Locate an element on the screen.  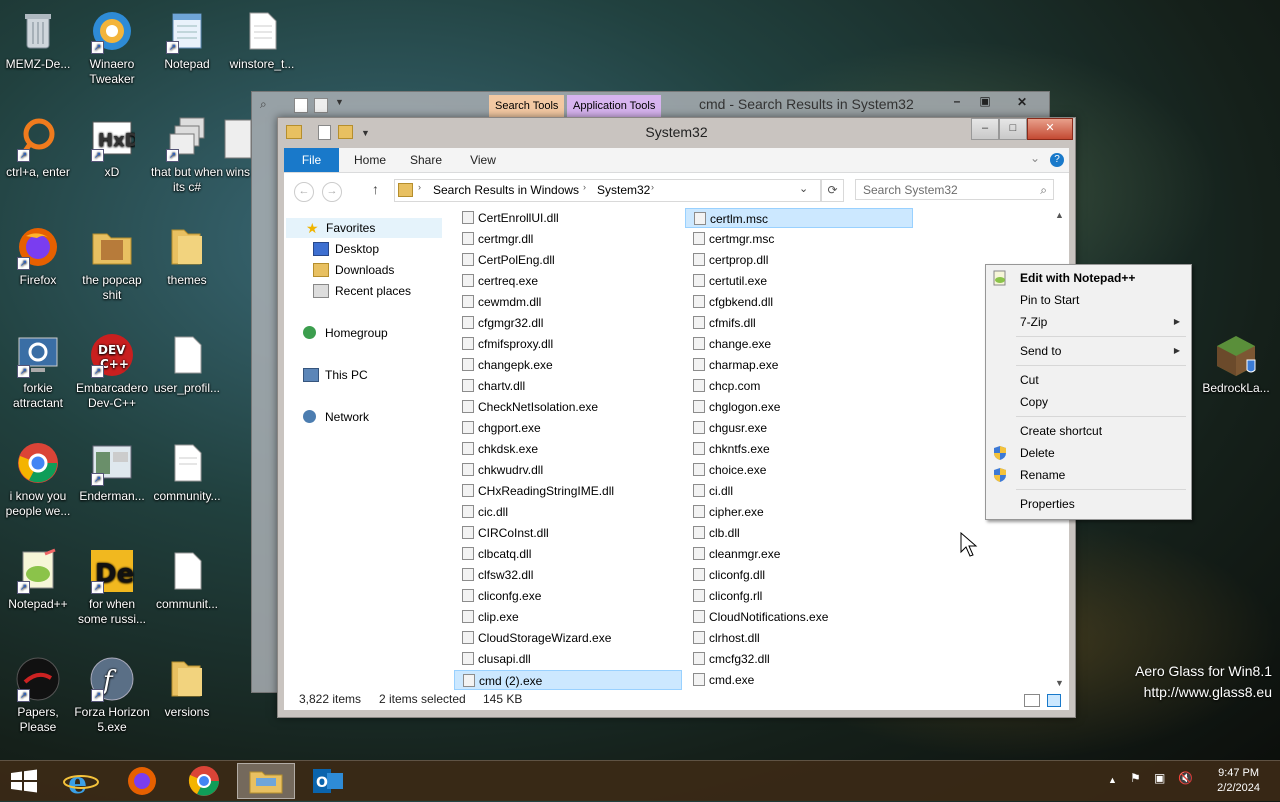
desktop-icon-versions: versions is located at coordinates (187, 688).